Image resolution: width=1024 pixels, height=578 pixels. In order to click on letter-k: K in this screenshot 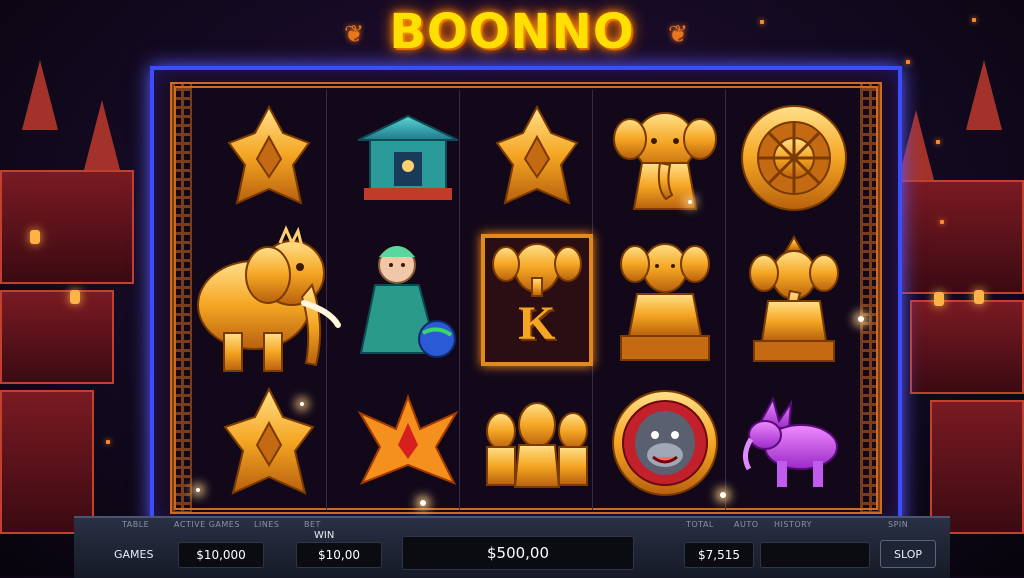, I will do `click(537, 323)`.